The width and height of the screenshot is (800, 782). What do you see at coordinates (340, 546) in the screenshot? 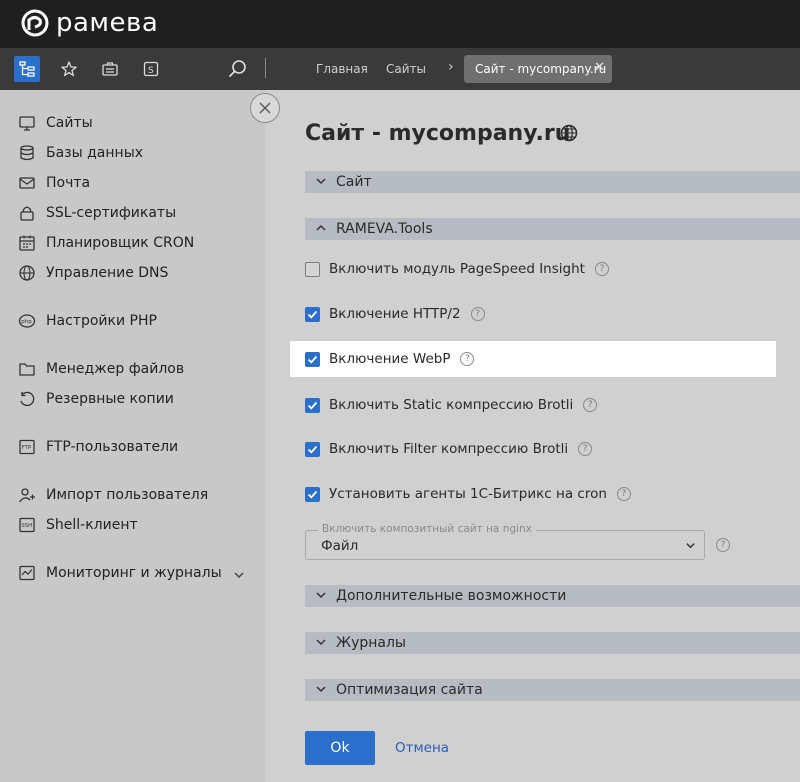
I see `select-value: Файл` at bounding box center [340, 546].